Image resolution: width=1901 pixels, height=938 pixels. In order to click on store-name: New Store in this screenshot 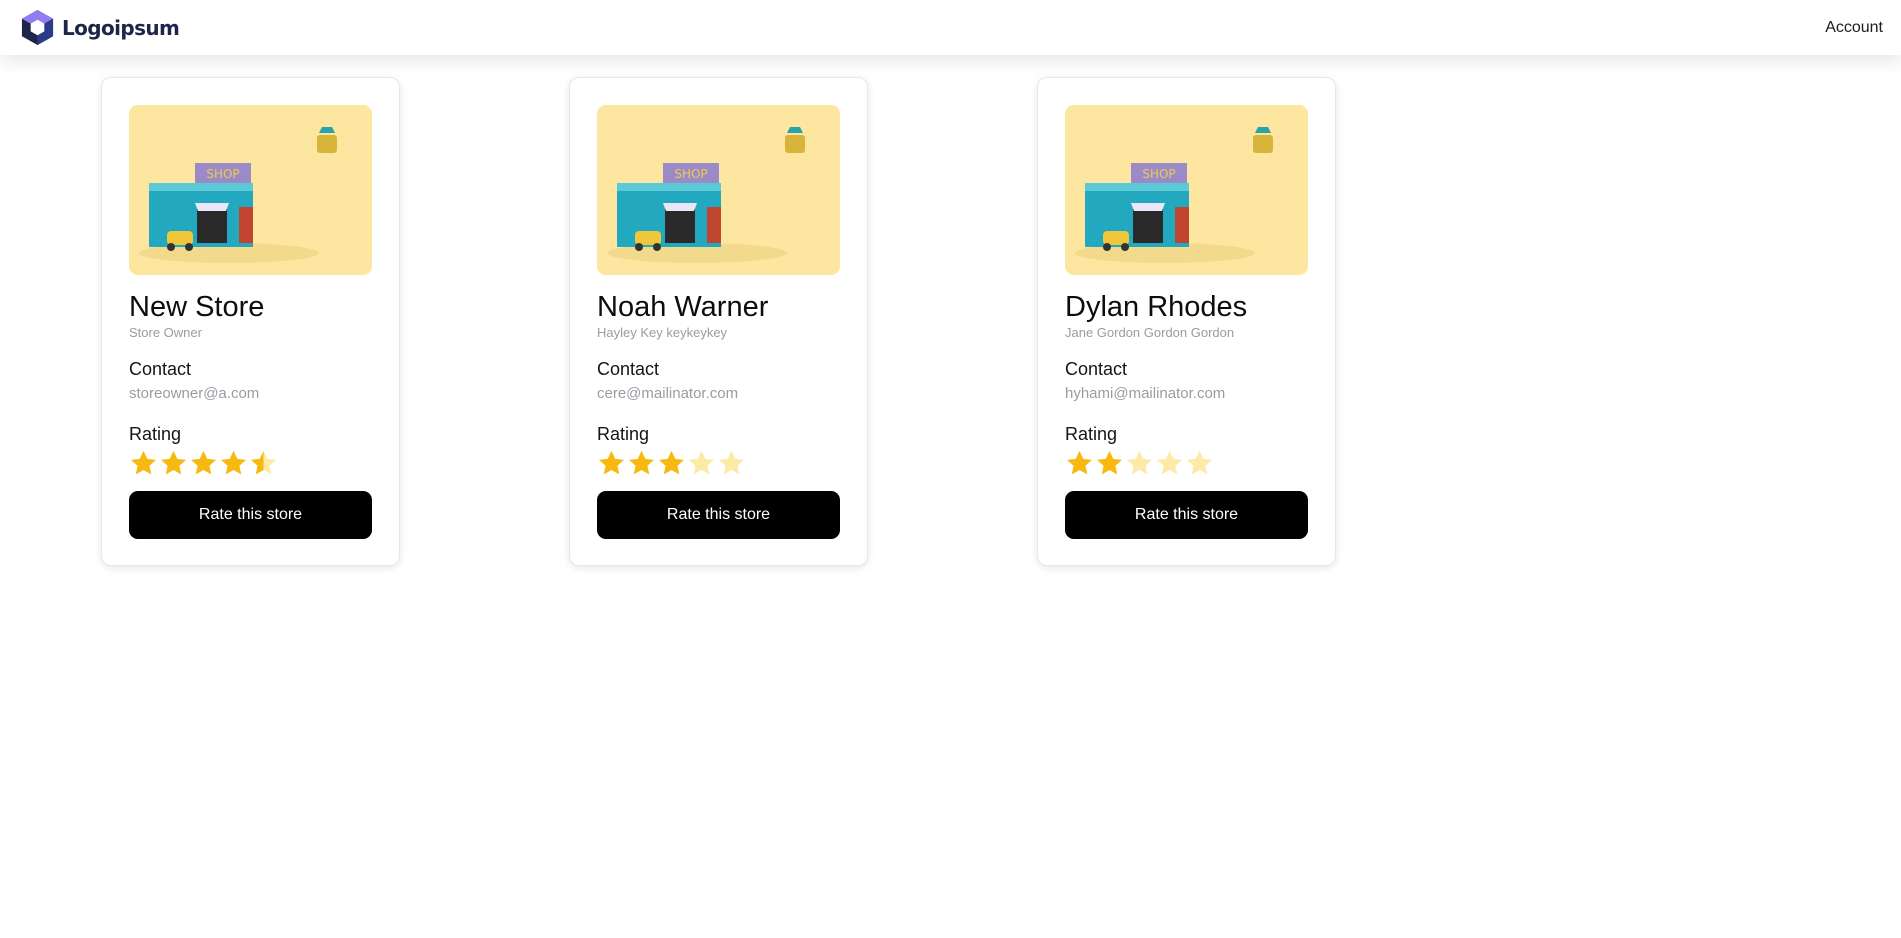, I will do `click(197, 307)`.